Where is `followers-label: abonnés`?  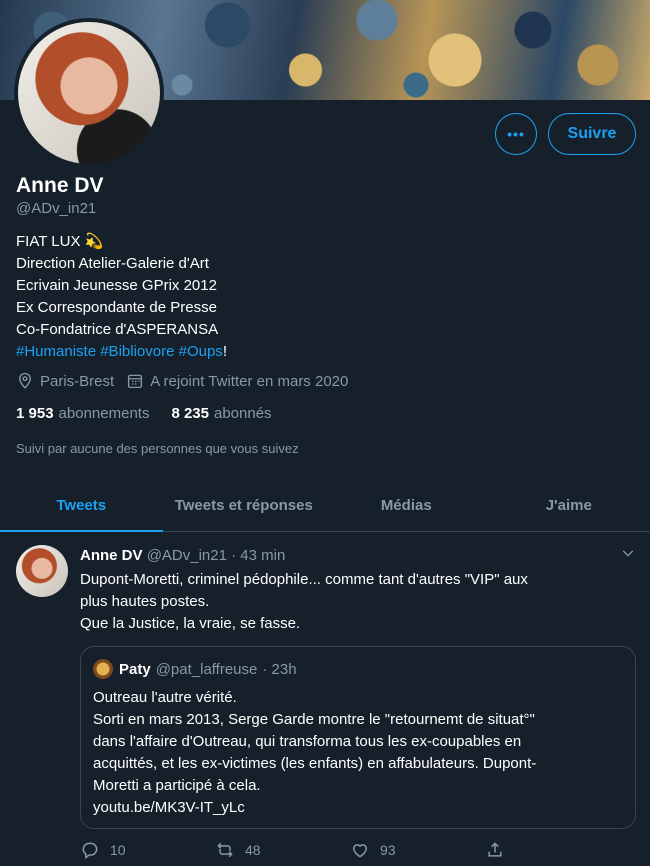 followers-label: abonnés is located at coordinates (243, 413).